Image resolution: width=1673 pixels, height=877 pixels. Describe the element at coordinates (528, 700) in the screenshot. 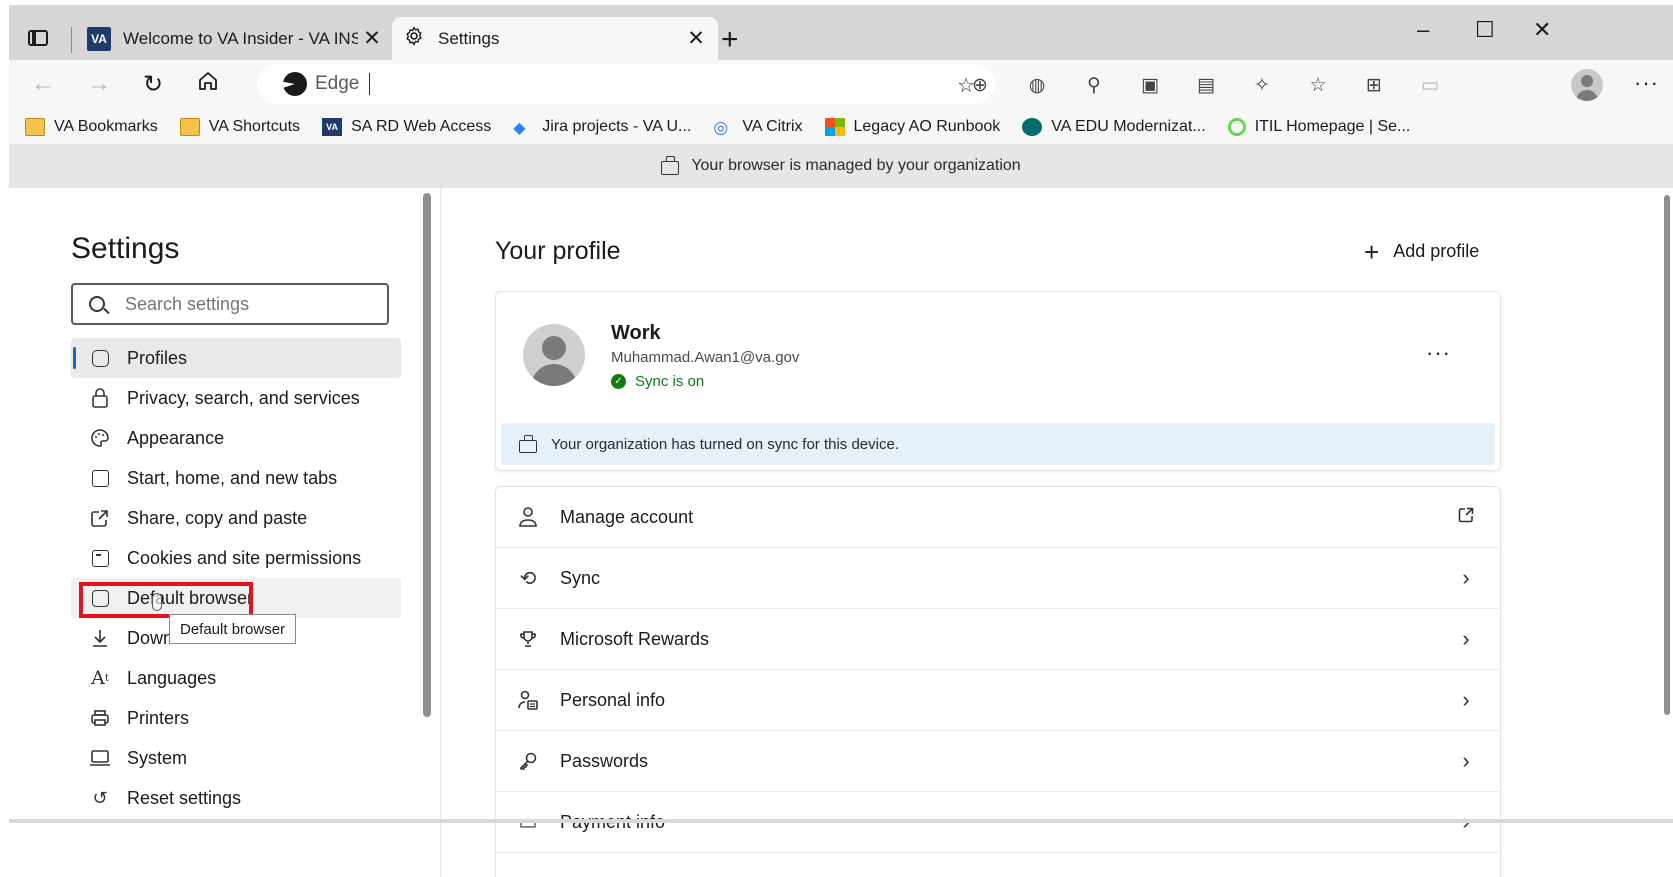

I see `personal-info-icon` at that location.